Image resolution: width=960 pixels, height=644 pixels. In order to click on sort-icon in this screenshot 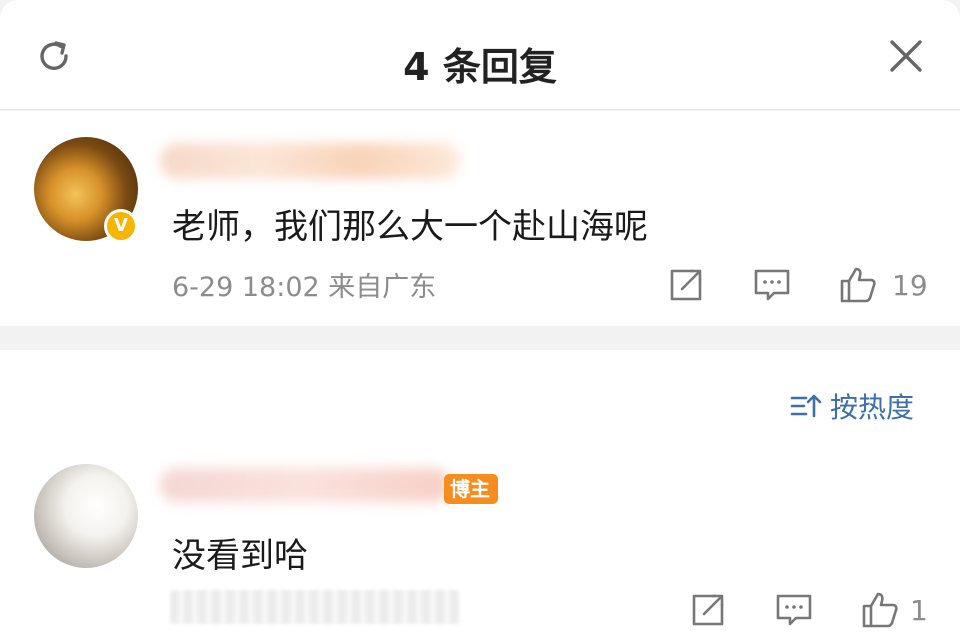, I will do `click(806, 406)`.